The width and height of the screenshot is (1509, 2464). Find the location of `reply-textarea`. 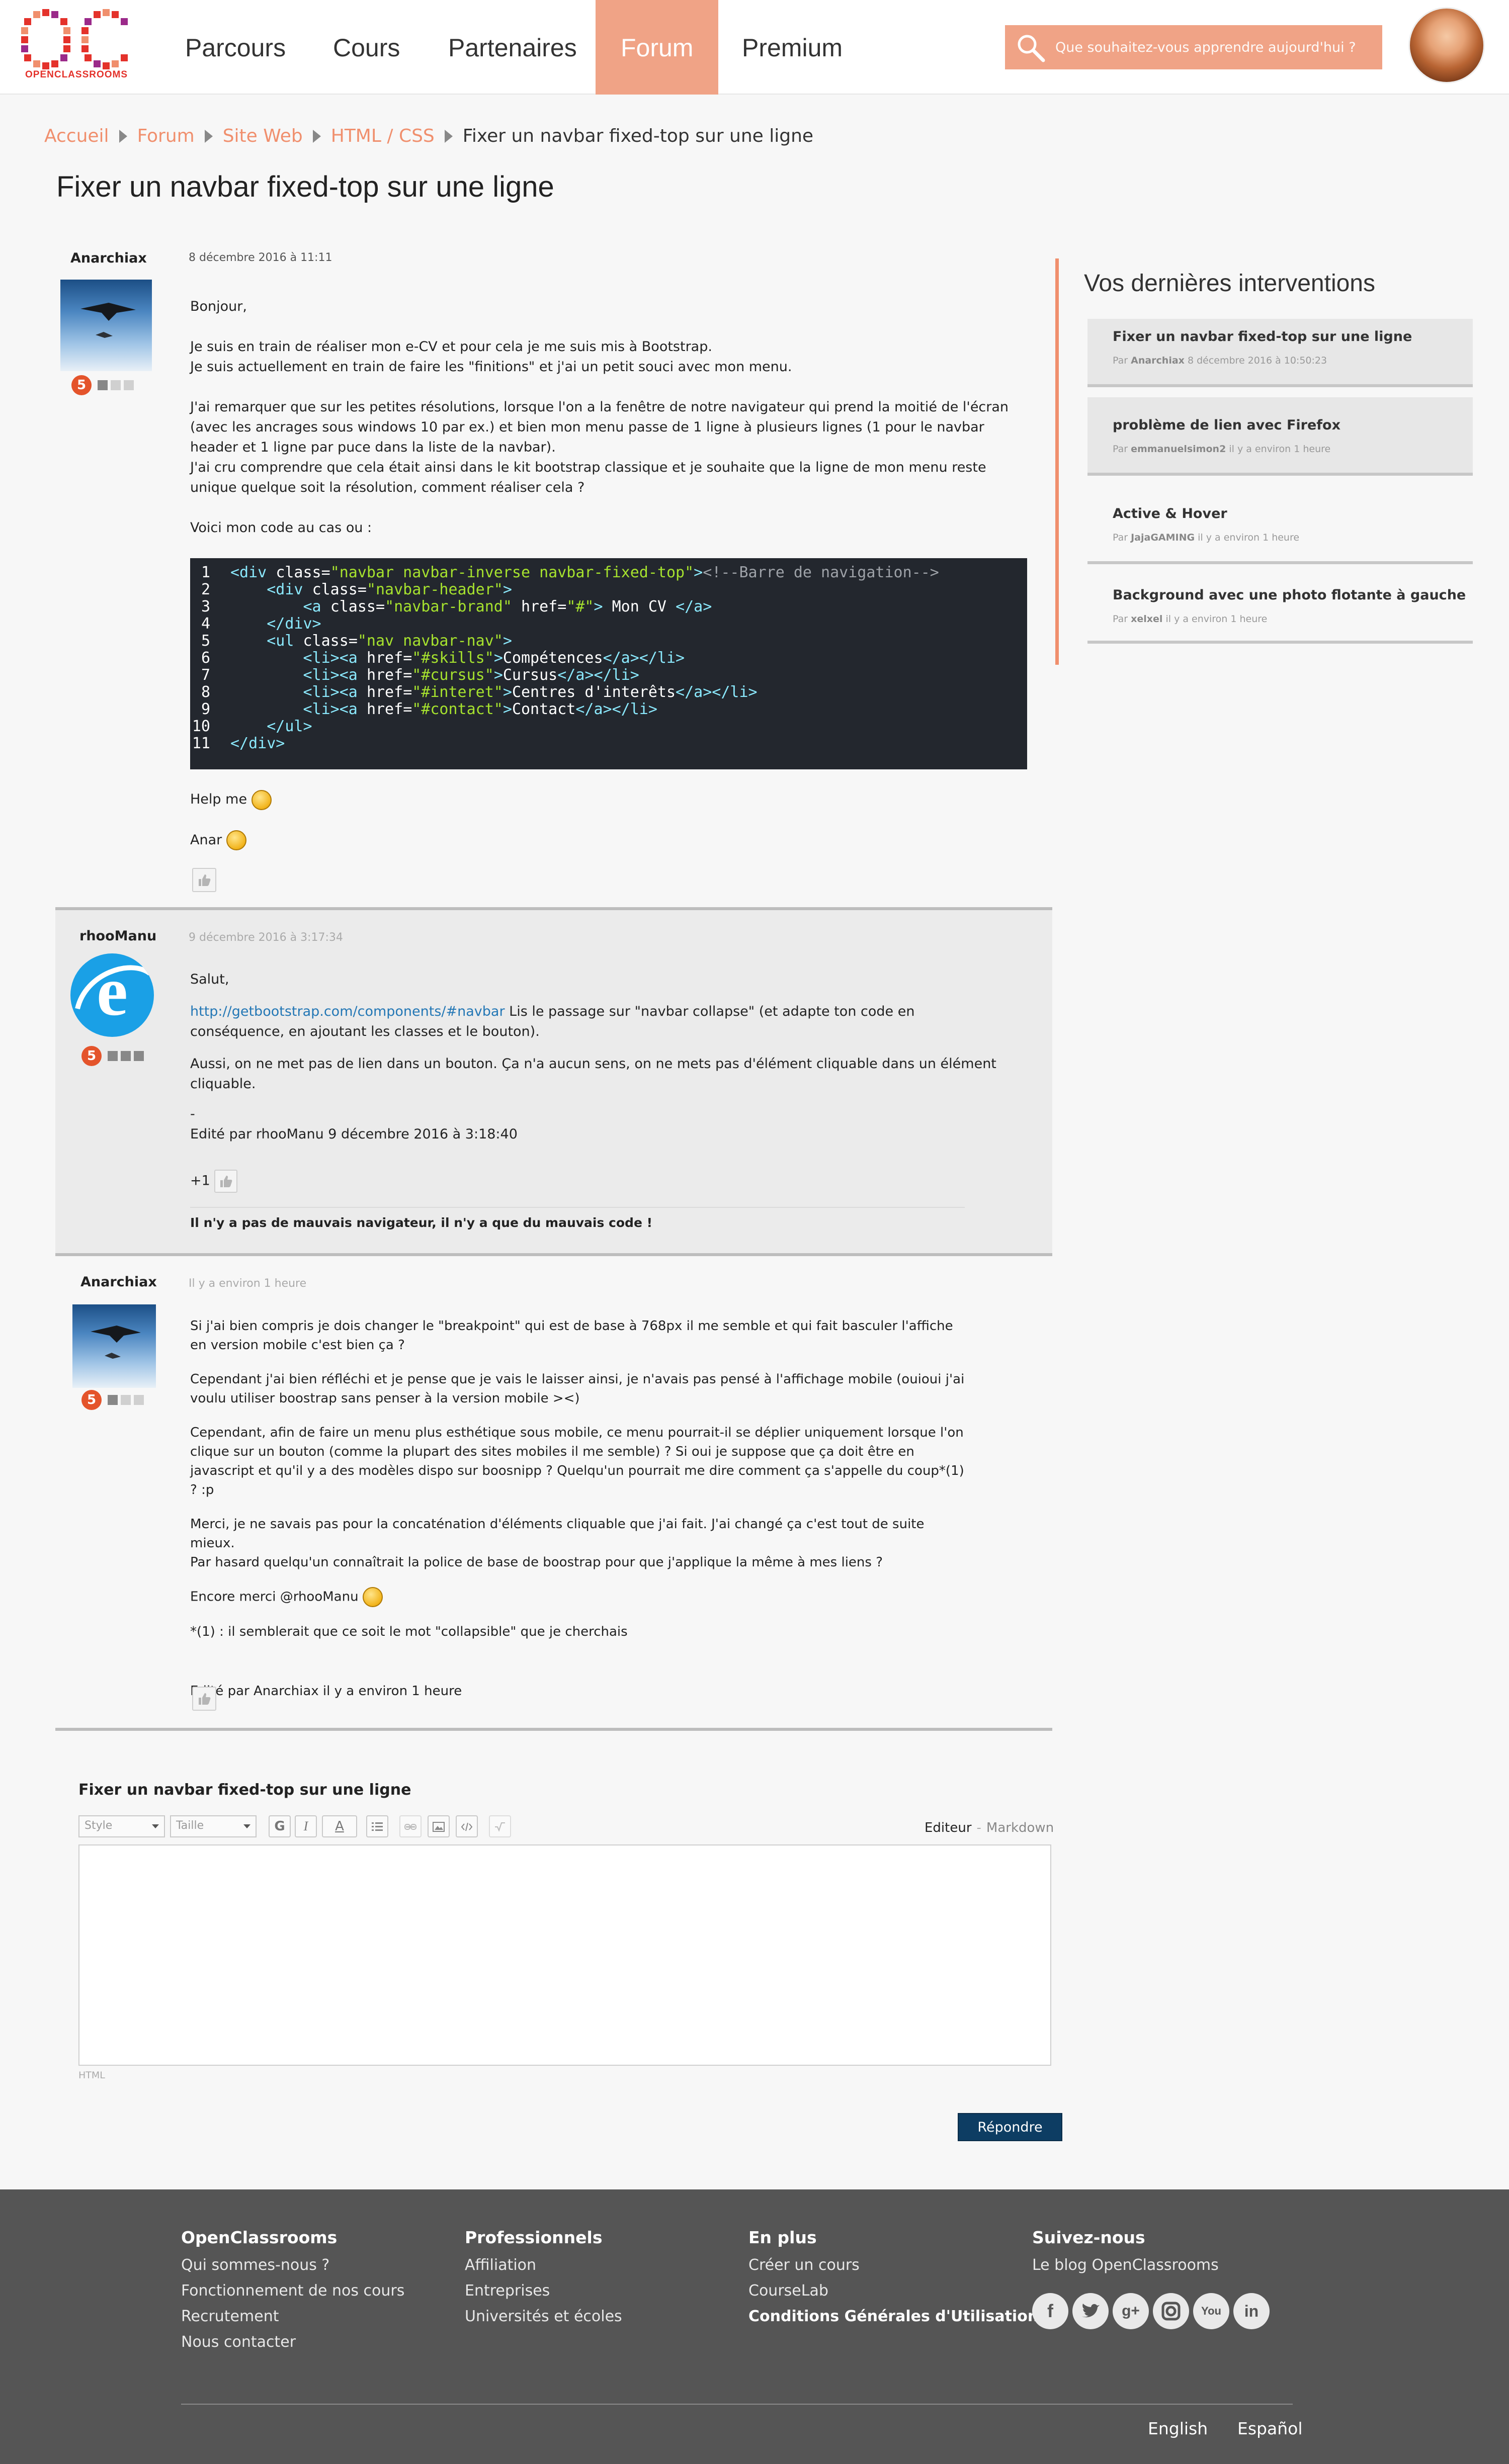

reply-textarea is located at coordinates (564, 1955).